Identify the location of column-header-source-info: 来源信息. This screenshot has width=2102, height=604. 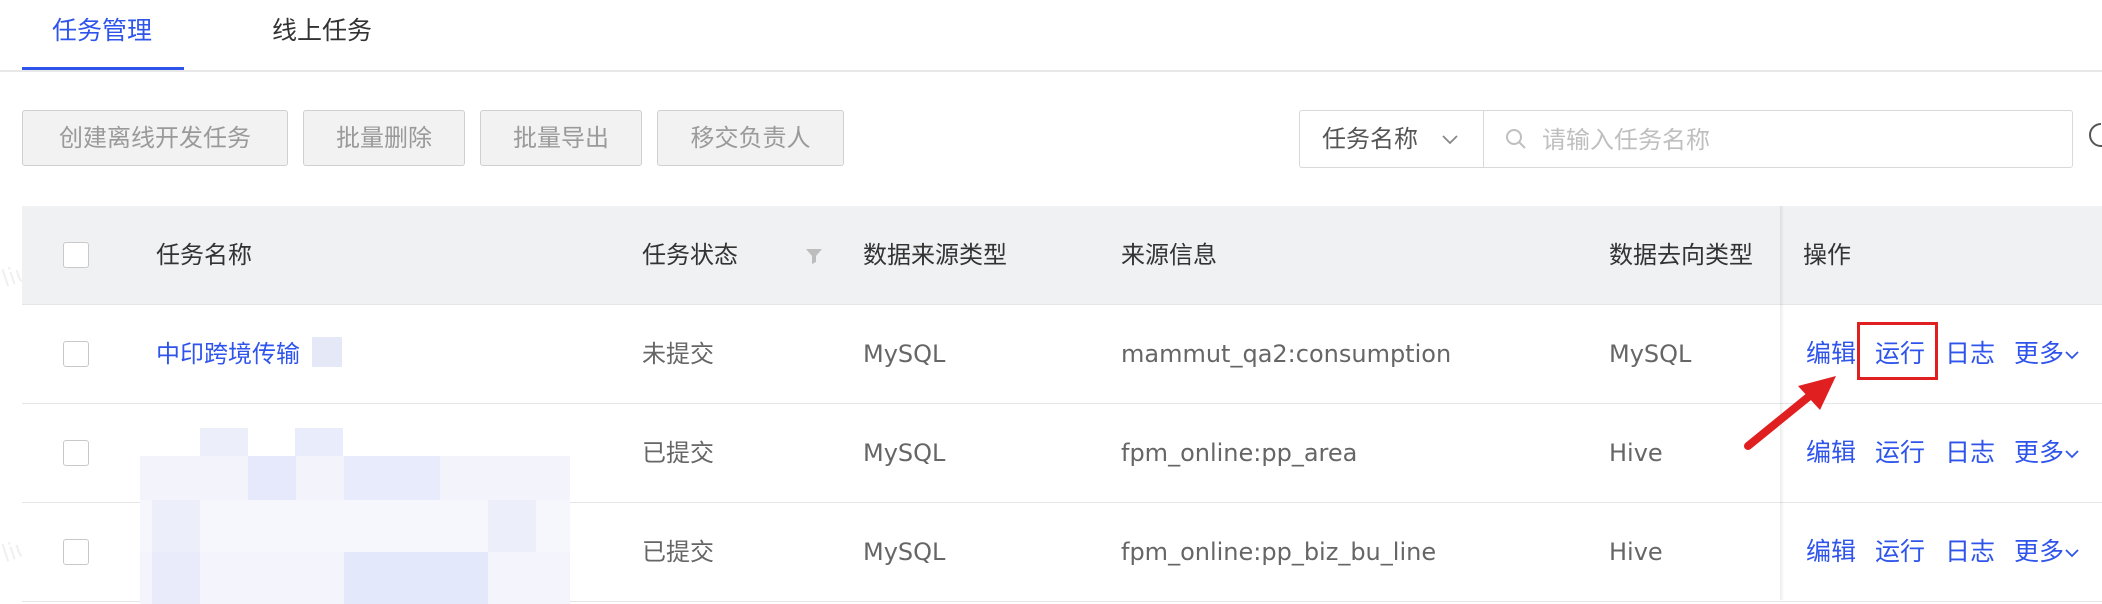
(1169, 255).